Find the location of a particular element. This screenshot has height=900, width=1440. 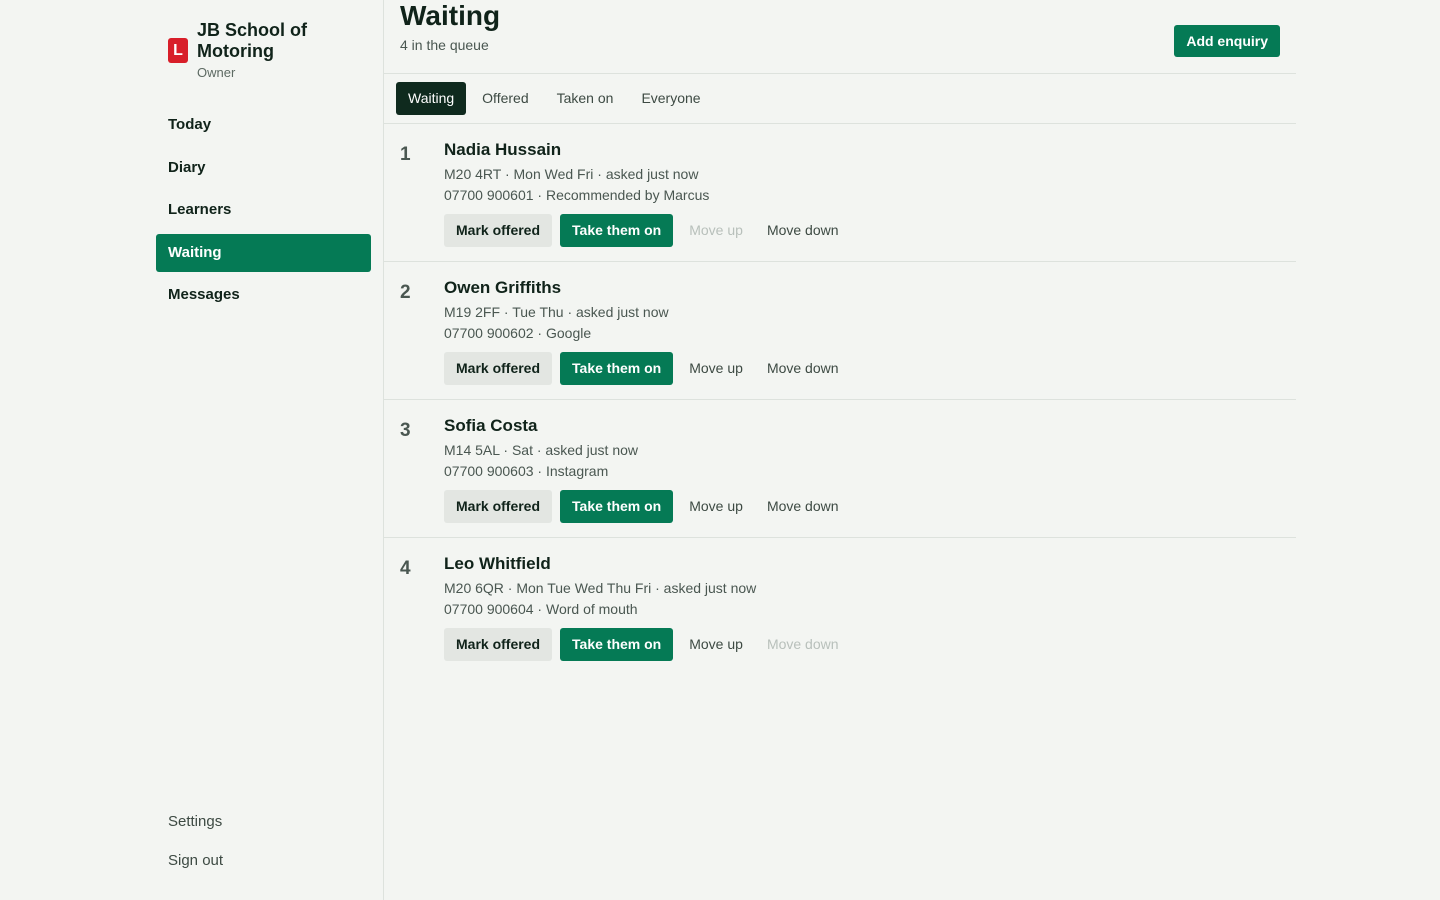

sidebar-item-learners: Learners is located at coordinates (263, 210).